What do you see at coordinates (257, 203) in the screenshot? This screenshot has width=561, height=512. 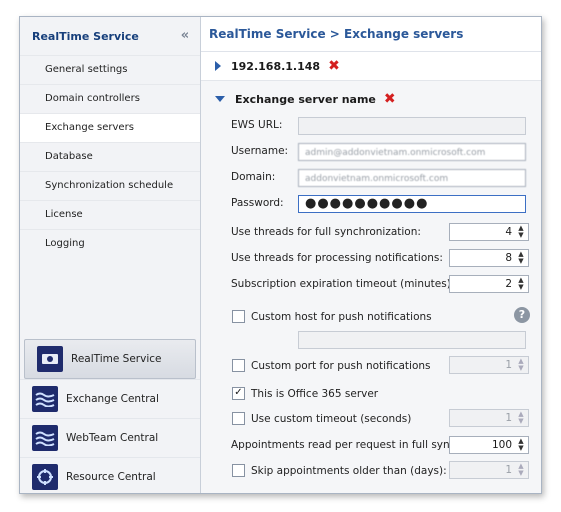 I see `password-label: Password:` at bounding box center [257, 203].